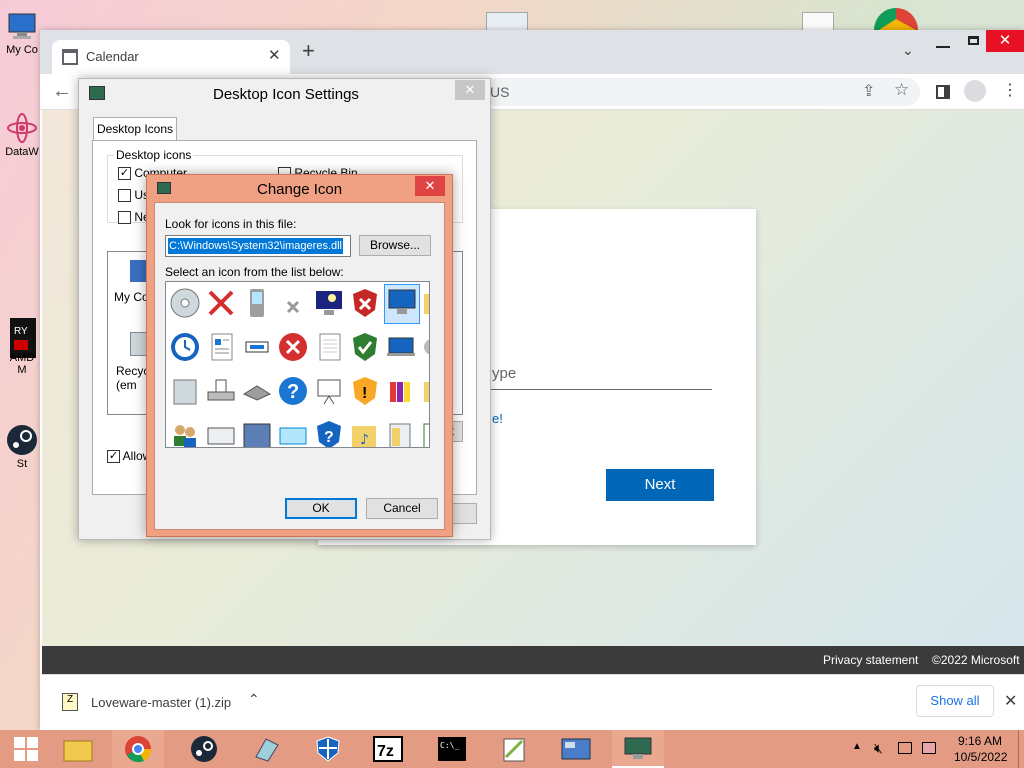  I want to click on taskbar-steam, so click(204, 749).